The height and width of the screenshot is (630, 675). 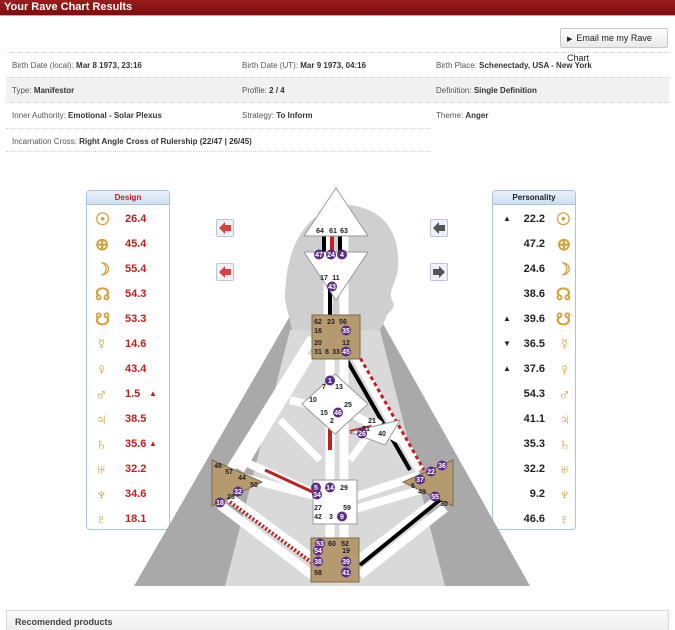 I want to click on gate-31-label: 31, so click(x=318, y=352).